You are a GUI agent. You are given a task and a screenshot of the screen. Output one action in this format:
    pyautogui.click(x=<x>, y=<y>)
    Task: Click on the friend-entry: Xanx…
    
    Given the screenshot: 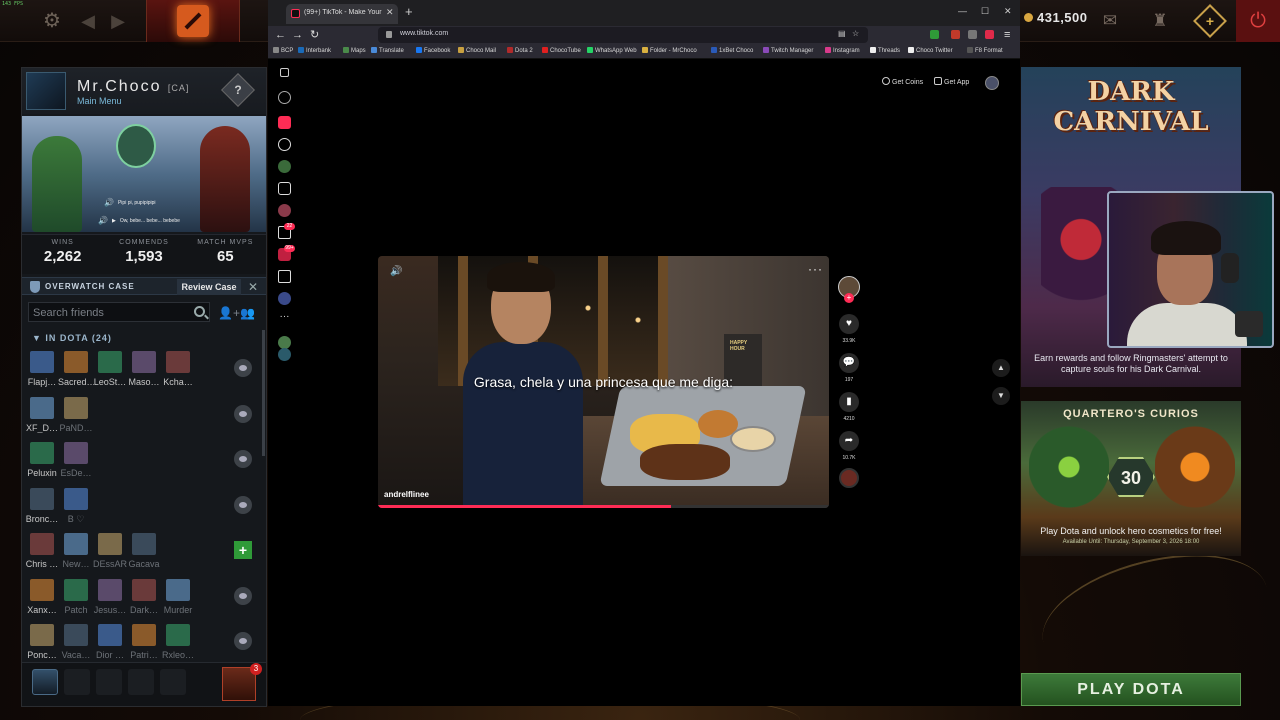 What is the action you would take?
    pyautogui.click(x=42, y=598)
    